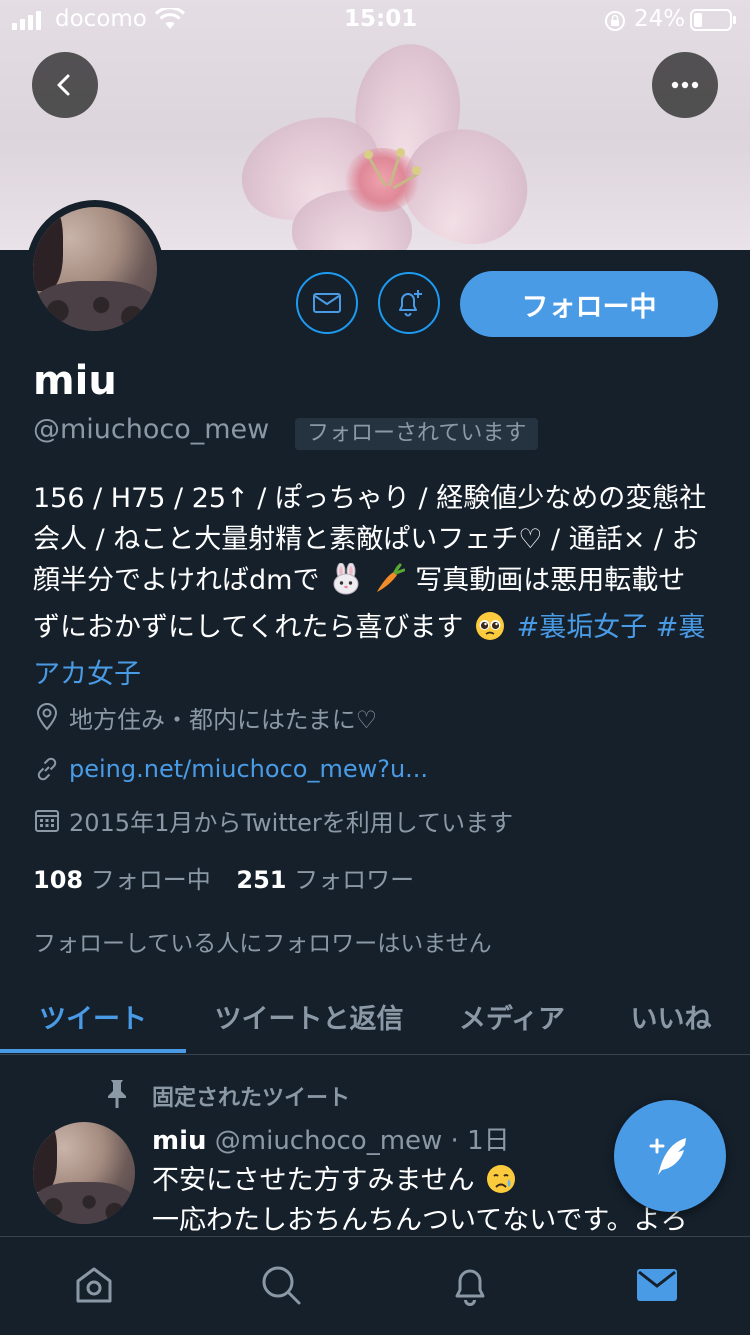  What do you see at coordinates (251, 1098) in the screenshot?
I see `pinned-tweet-label: 固定されたツイート` at bounding box center [251, 1098].